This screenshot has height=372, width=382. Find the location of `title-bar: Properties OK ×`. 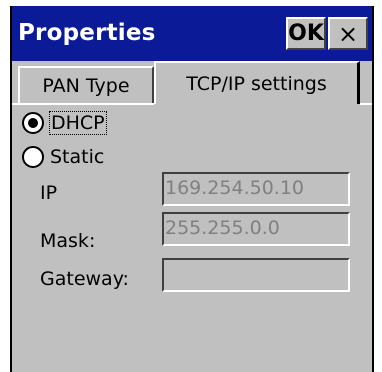

title-bar: Properties OK × is located at coordinates (192, 33).